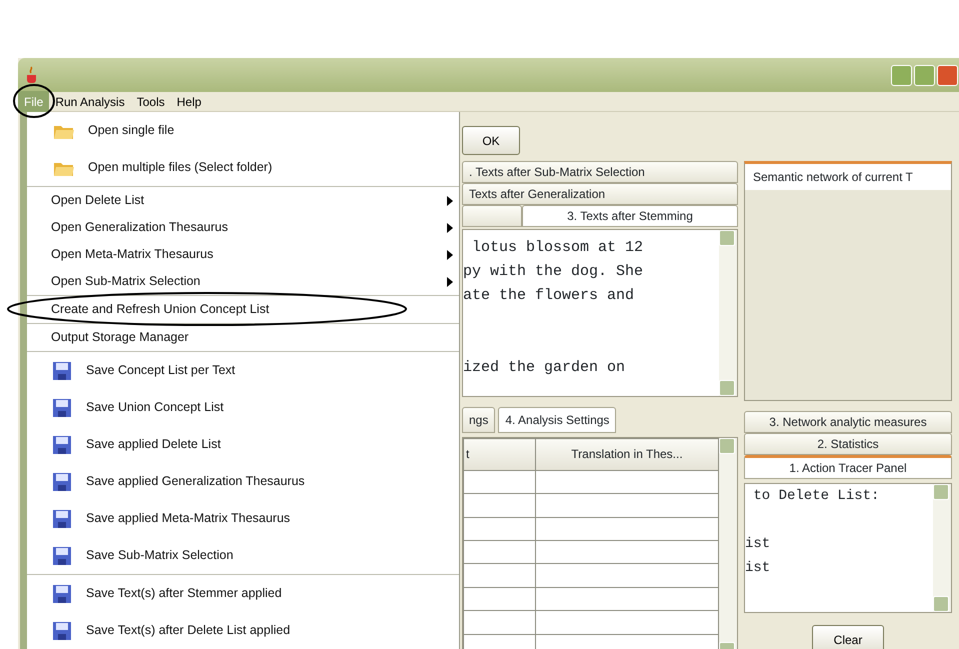  Describe the element at coordinates (600, 172) in the screenshot. I see `tab: . Texts after Sub-Matrix Selection` at that location.